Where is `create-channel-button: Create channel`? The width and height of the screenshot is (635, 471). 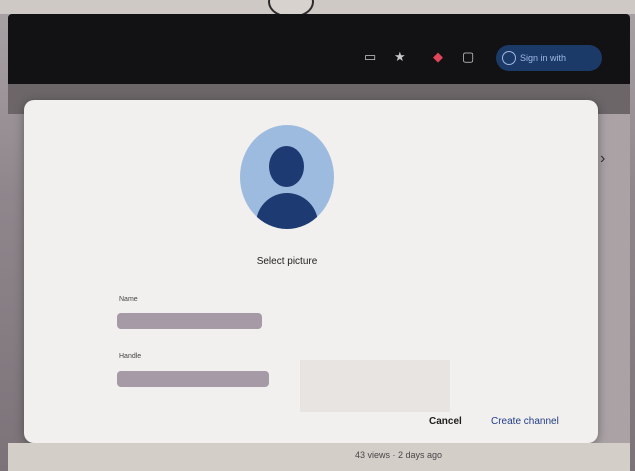 create-channel-button: Create channel is located at coordinates (525, 421).